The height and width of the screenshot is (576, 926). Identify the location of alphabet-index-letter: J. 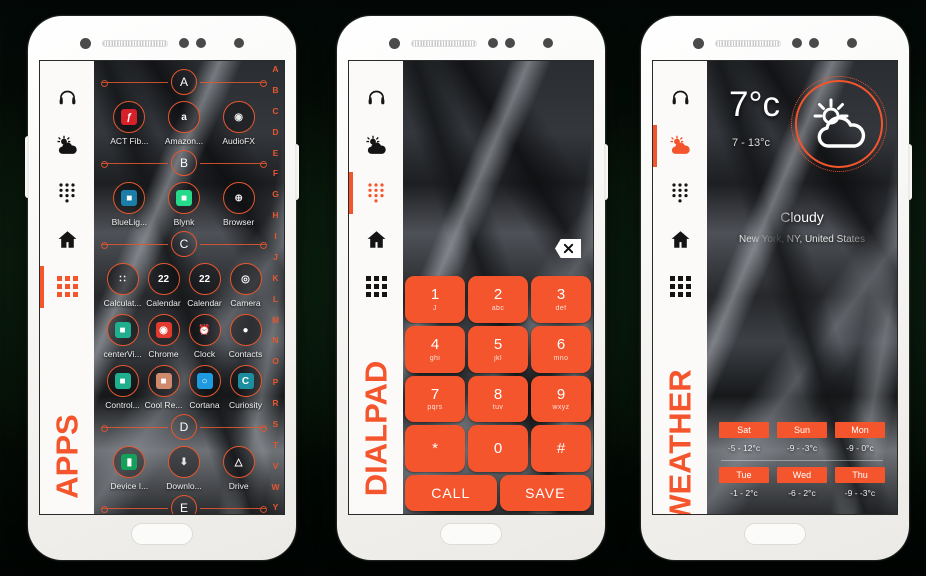
(275, 257).